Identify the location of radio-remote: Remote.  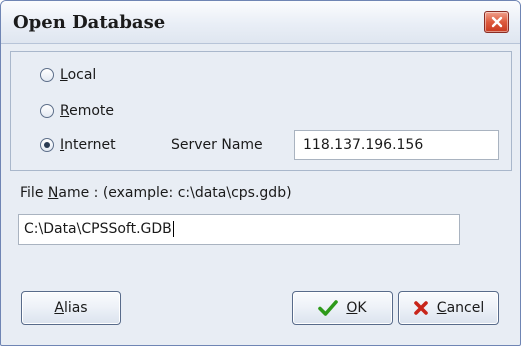
(77, 111).